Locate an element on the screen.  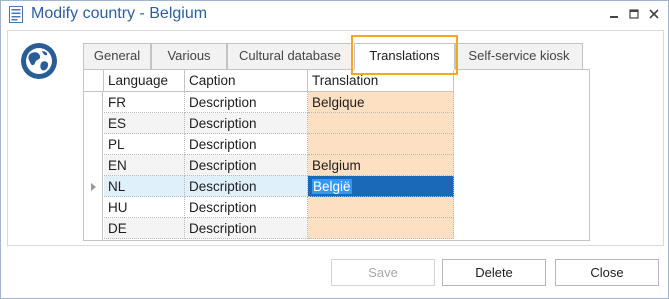
column-header-translation: Translation is located at coordinates (381, 81).